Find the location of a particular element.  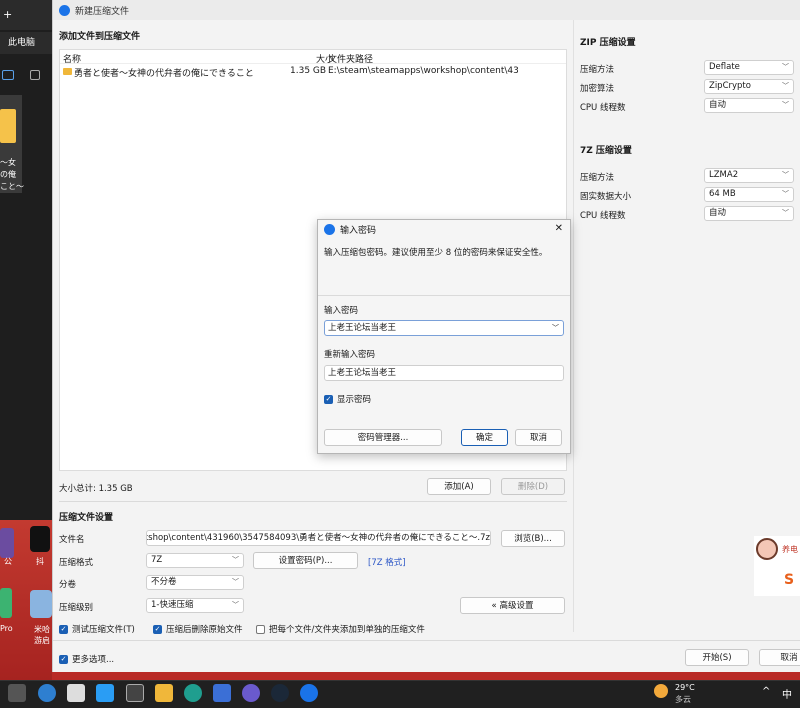

checkbox-checked-icon: ✓ is located at coordinates (63, 629).